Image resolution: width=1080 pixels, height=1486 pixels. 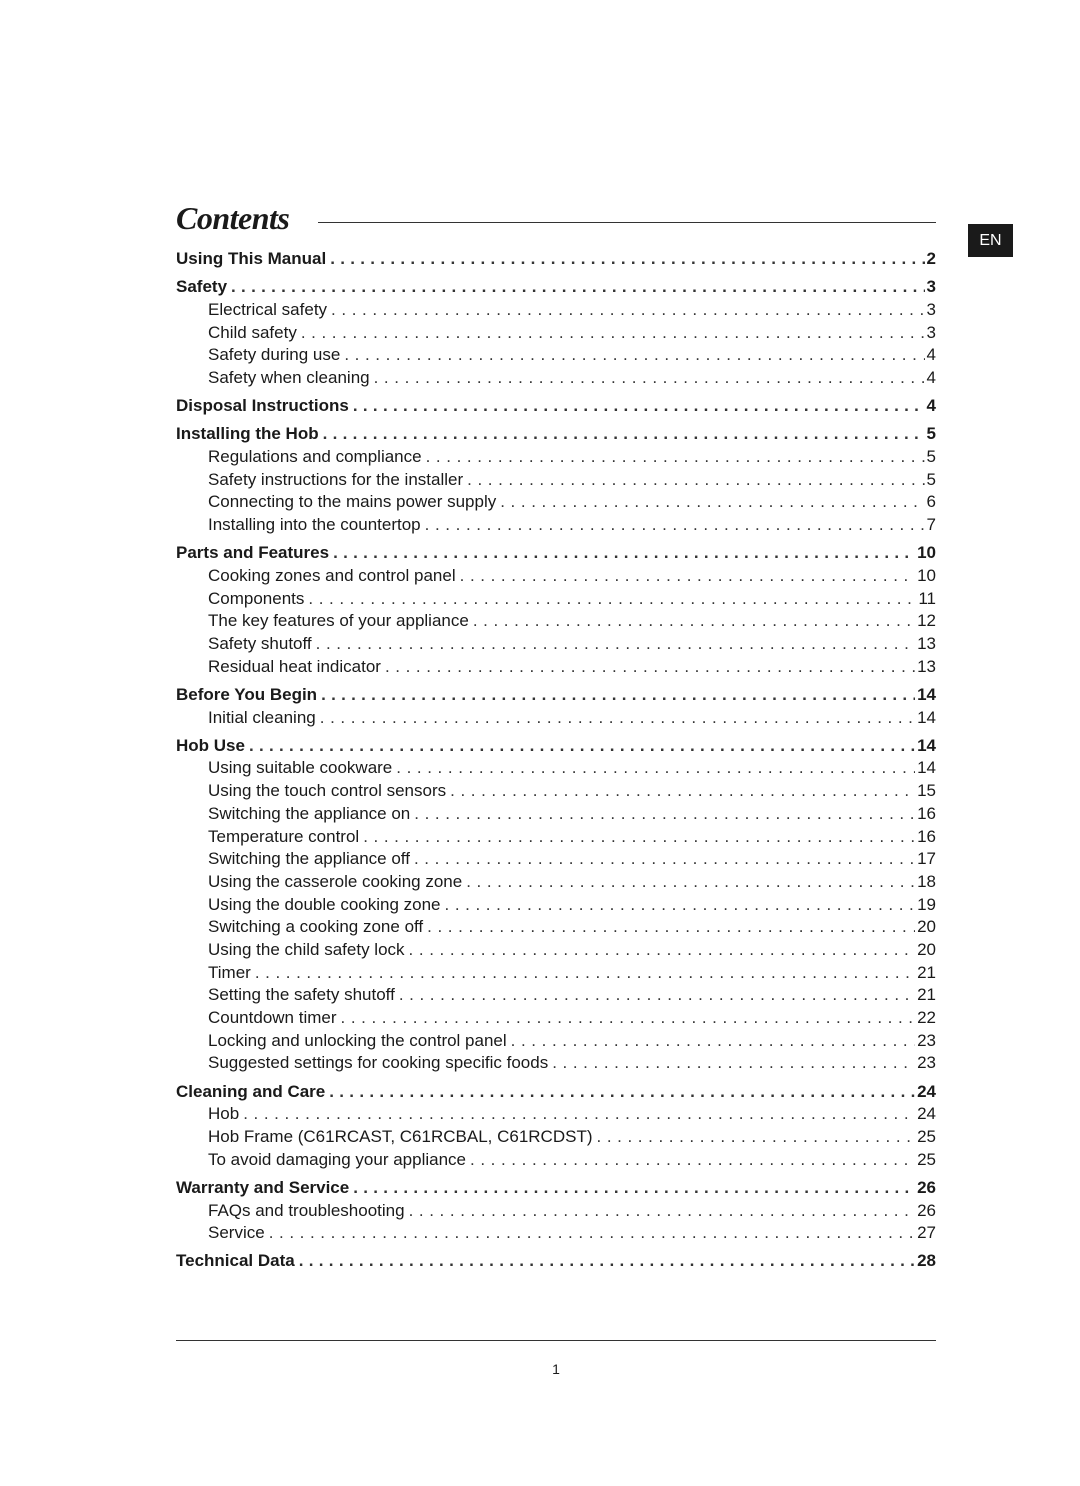 I want to click on toc-page-number: 18, so click(x=926, y=881).